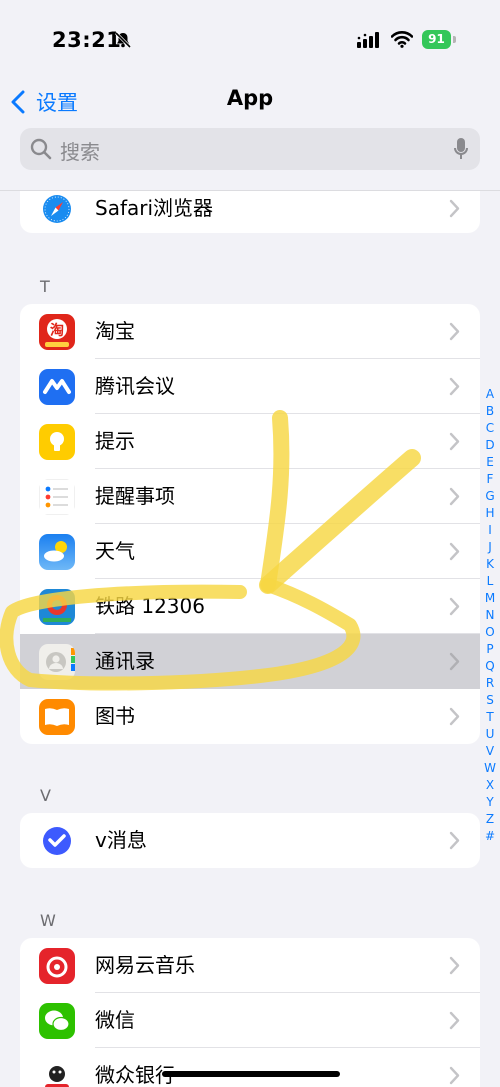 Image resolution: width=500 pixels, height=1087 pixels. Describe the element at coordinates (57, 552) in the screenshot. I see `weather-icon` at that location.